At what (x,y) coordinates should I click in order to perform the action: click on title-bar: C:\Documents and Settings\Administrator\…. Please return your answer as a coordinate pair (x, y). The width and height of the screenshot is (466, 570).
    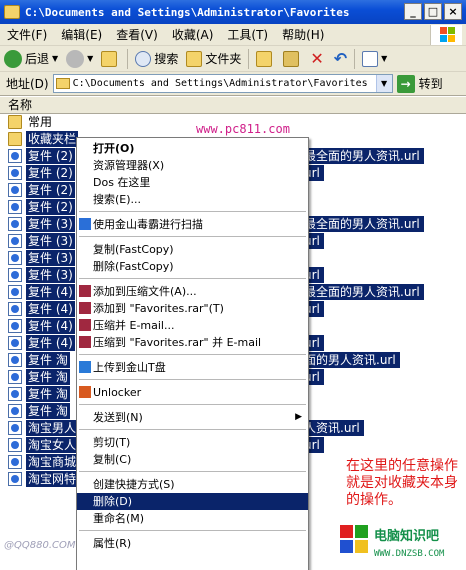
    Looking at the image, I should click on (233, 12).